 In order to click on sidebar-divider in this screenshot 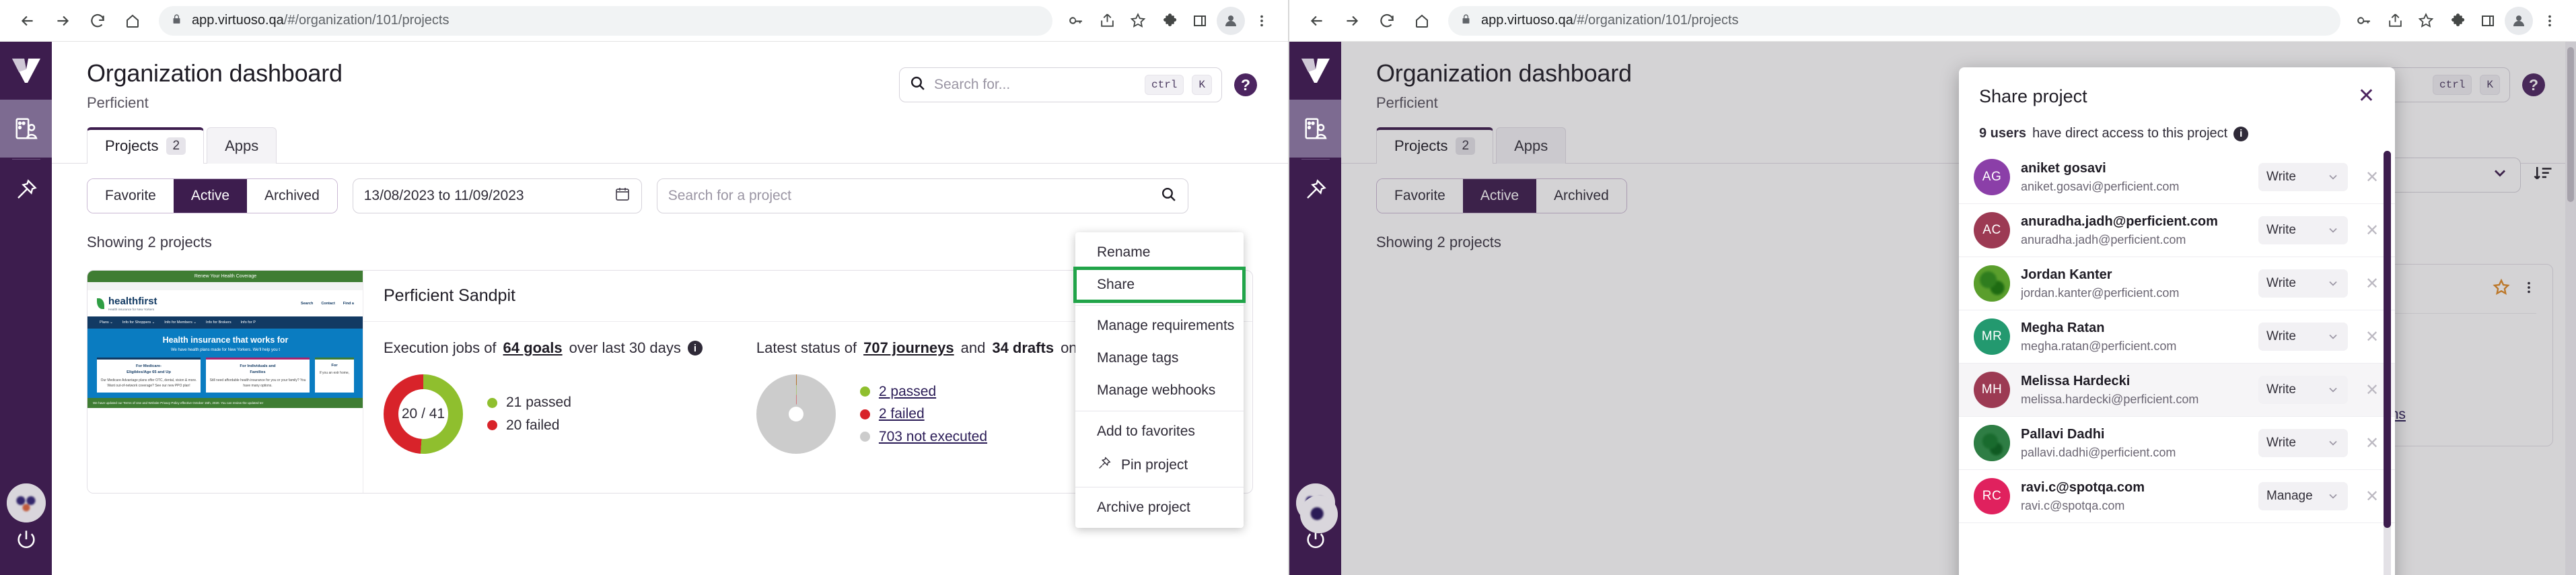, I will do `click(1315, 159)`.